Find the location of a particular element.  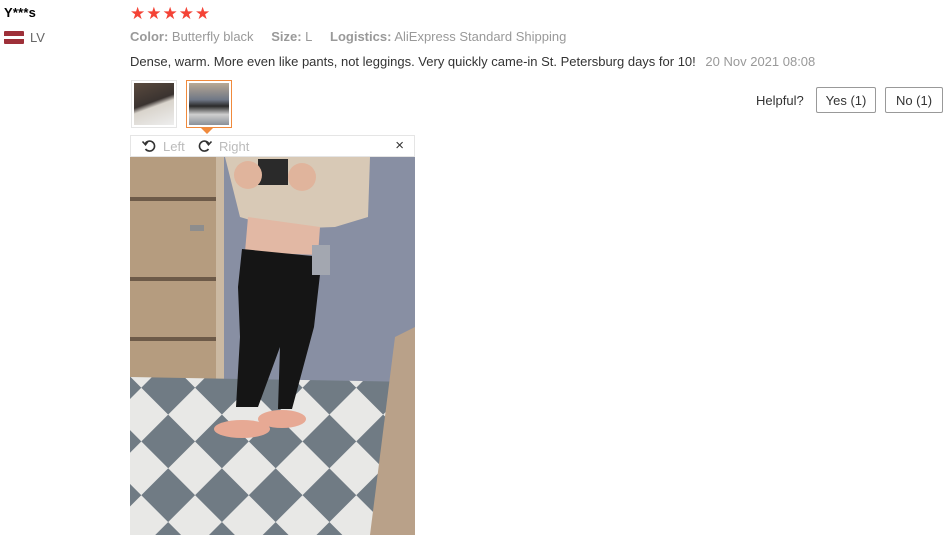

rotate-left-button: Left is located at coordinates (163, 146).